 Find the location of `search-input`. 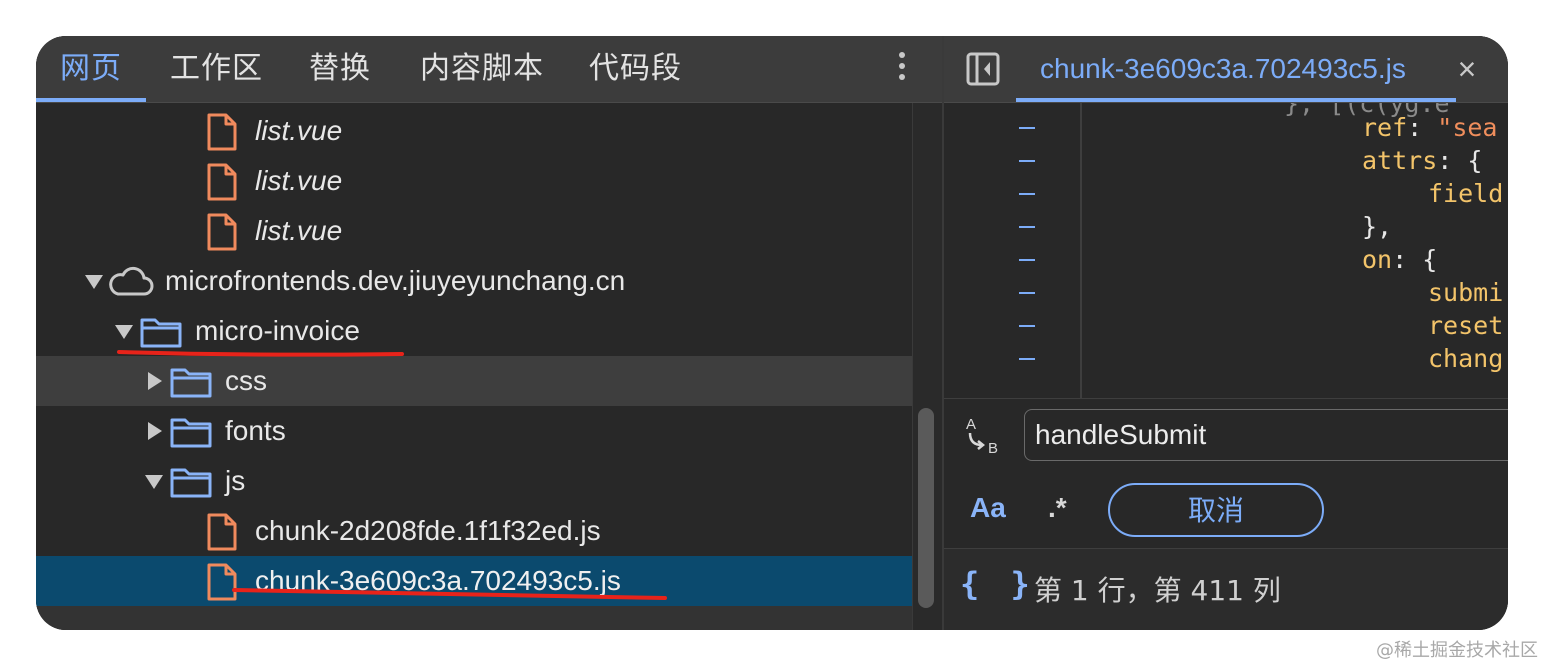

search-input is located at coordinates (1266, 435).